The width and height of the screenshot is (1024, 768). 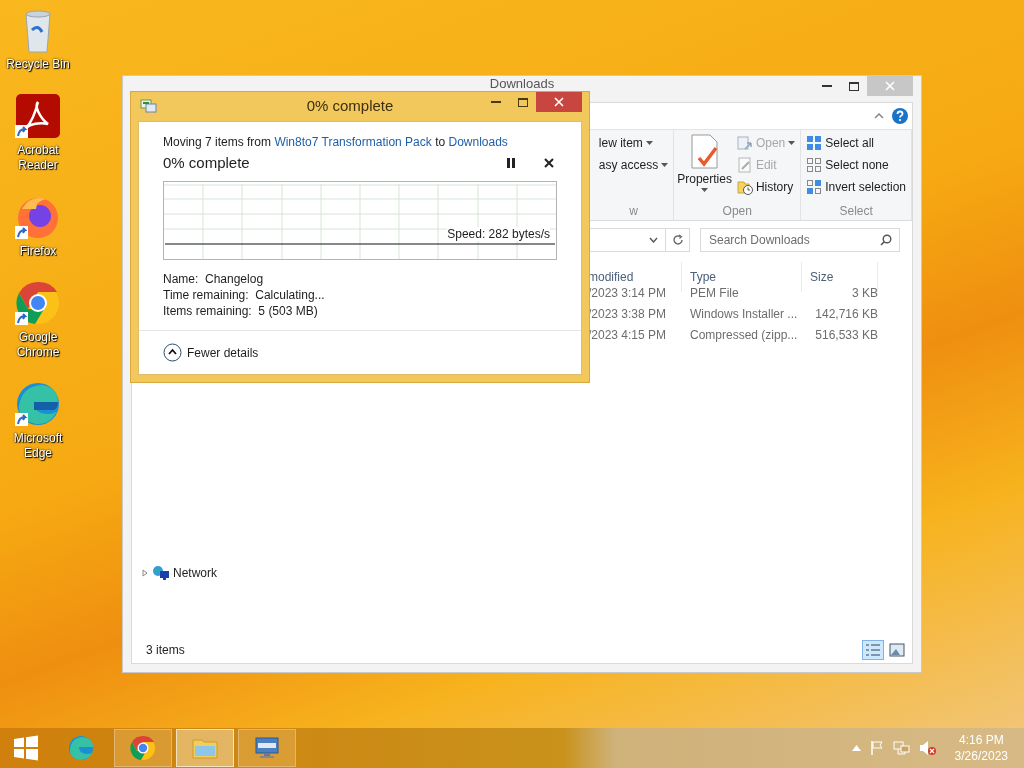 I want to click on ribbon-command: Select all, so click(x=856, y=143).